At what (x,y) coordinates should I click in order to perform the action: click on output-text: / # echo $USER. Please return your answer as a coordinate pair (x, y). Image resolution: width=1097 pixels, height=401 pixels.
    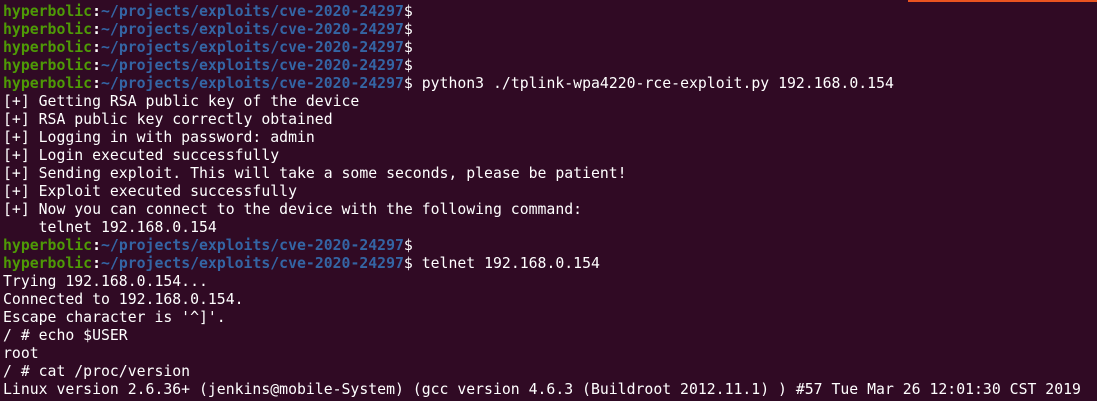
    Looking at the image, I should click on (65, 335).